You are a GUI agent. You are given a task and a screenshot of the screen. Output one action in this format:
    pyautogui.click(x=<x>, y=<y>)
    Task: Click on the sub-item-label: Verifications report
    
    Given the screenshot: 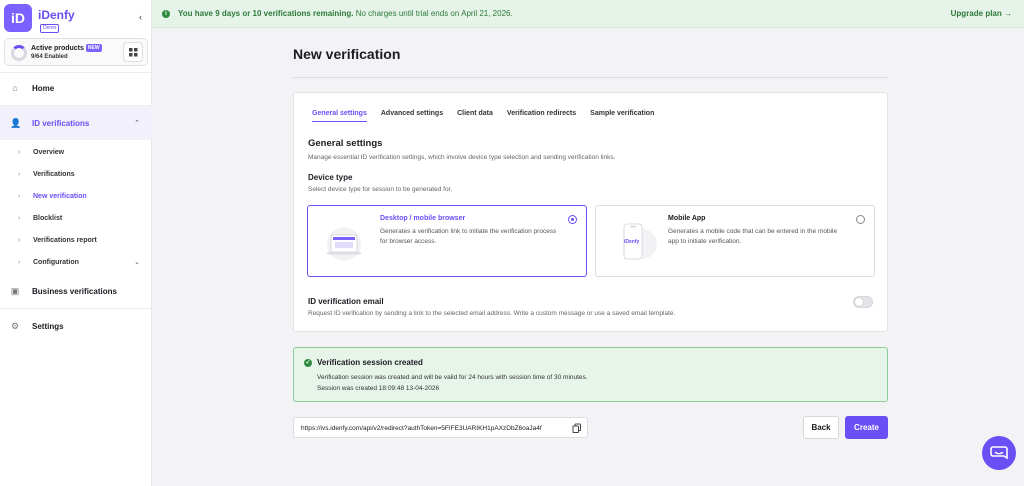 What is the action you would take?
    pyautogui.click(x=65, y=240)
    